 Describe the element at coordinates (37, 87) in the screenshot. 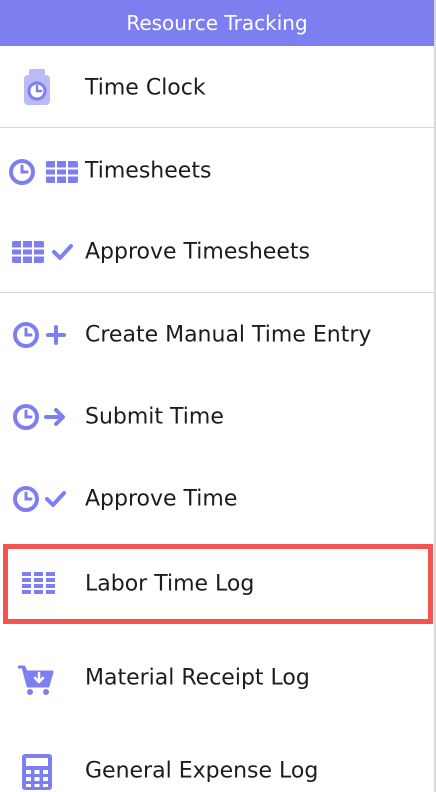

I see `time-clock-icon` at that location.